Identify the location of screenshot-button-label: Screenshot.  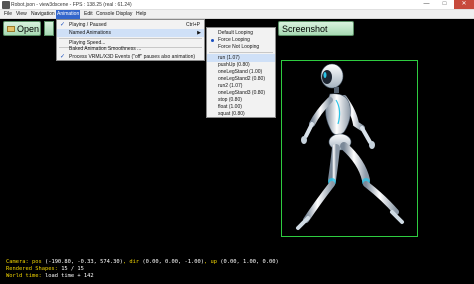
(305, 29).